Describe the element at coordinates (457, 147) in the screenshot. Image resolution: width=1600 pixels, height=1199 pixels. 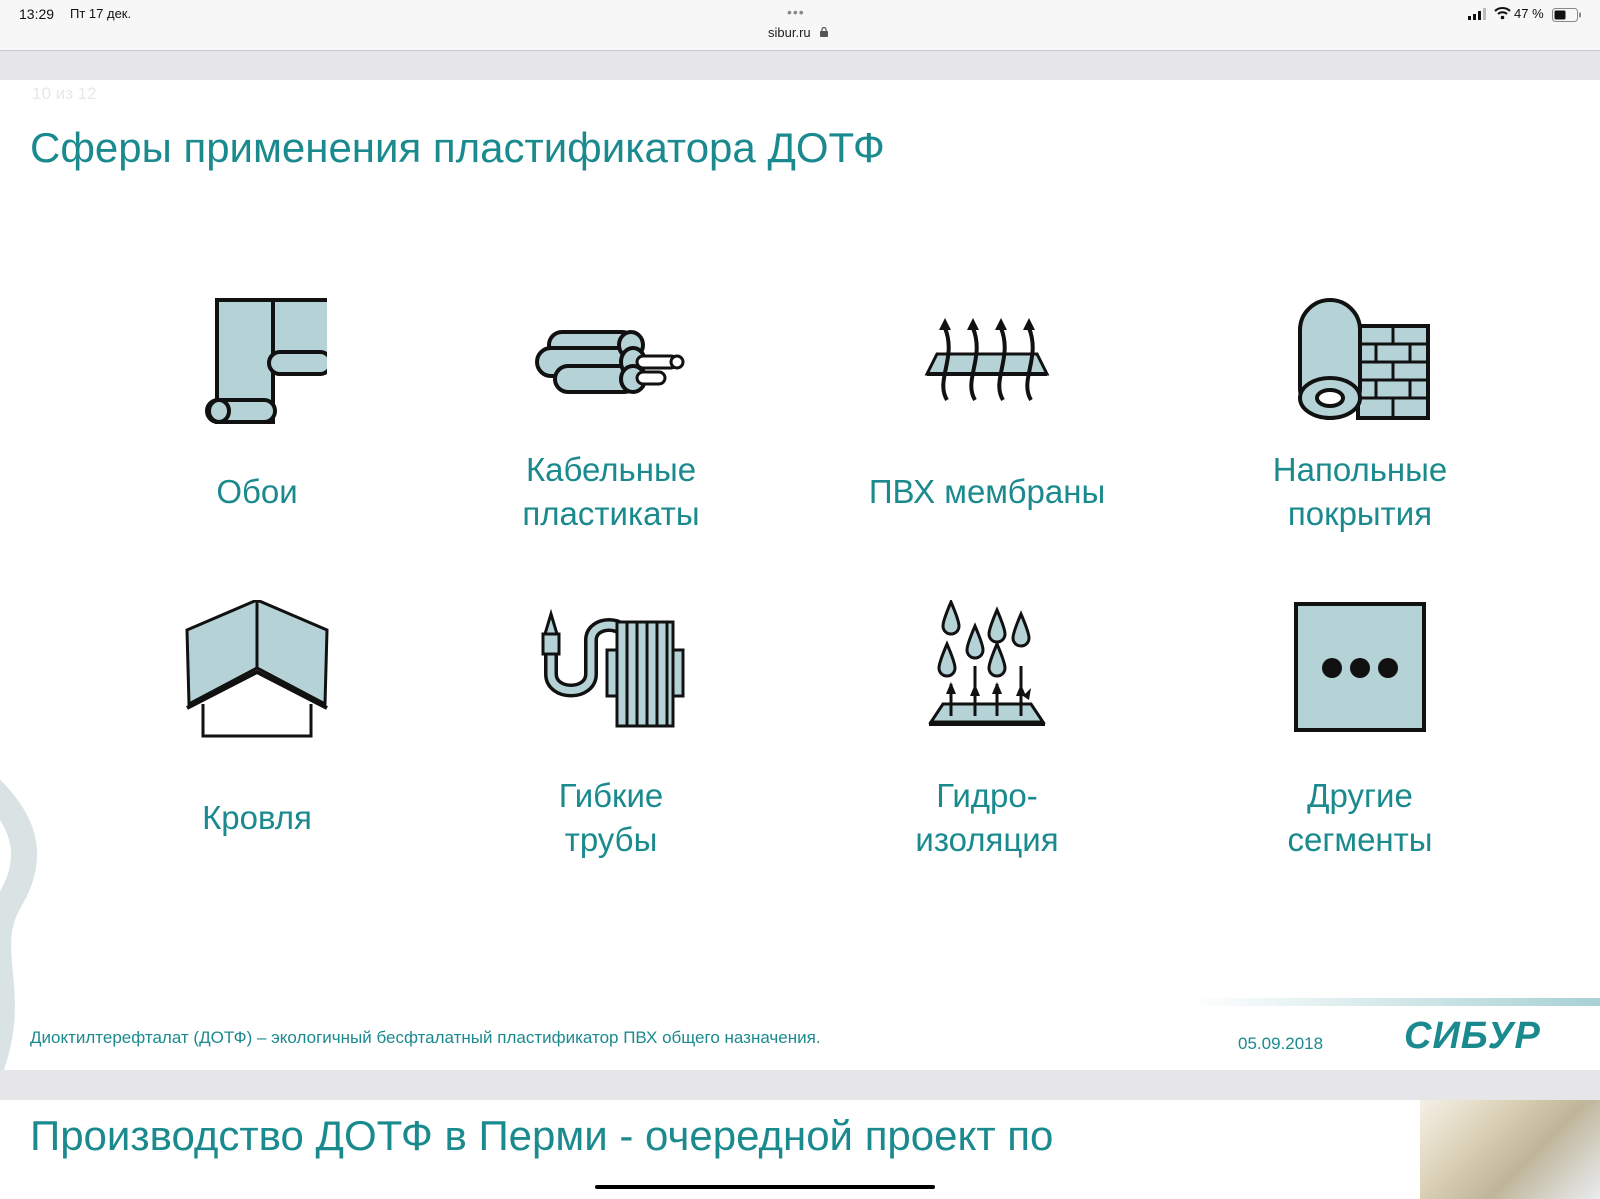
I see `slide-title: Сферы применения пластификатора ДОТФ` at that location.